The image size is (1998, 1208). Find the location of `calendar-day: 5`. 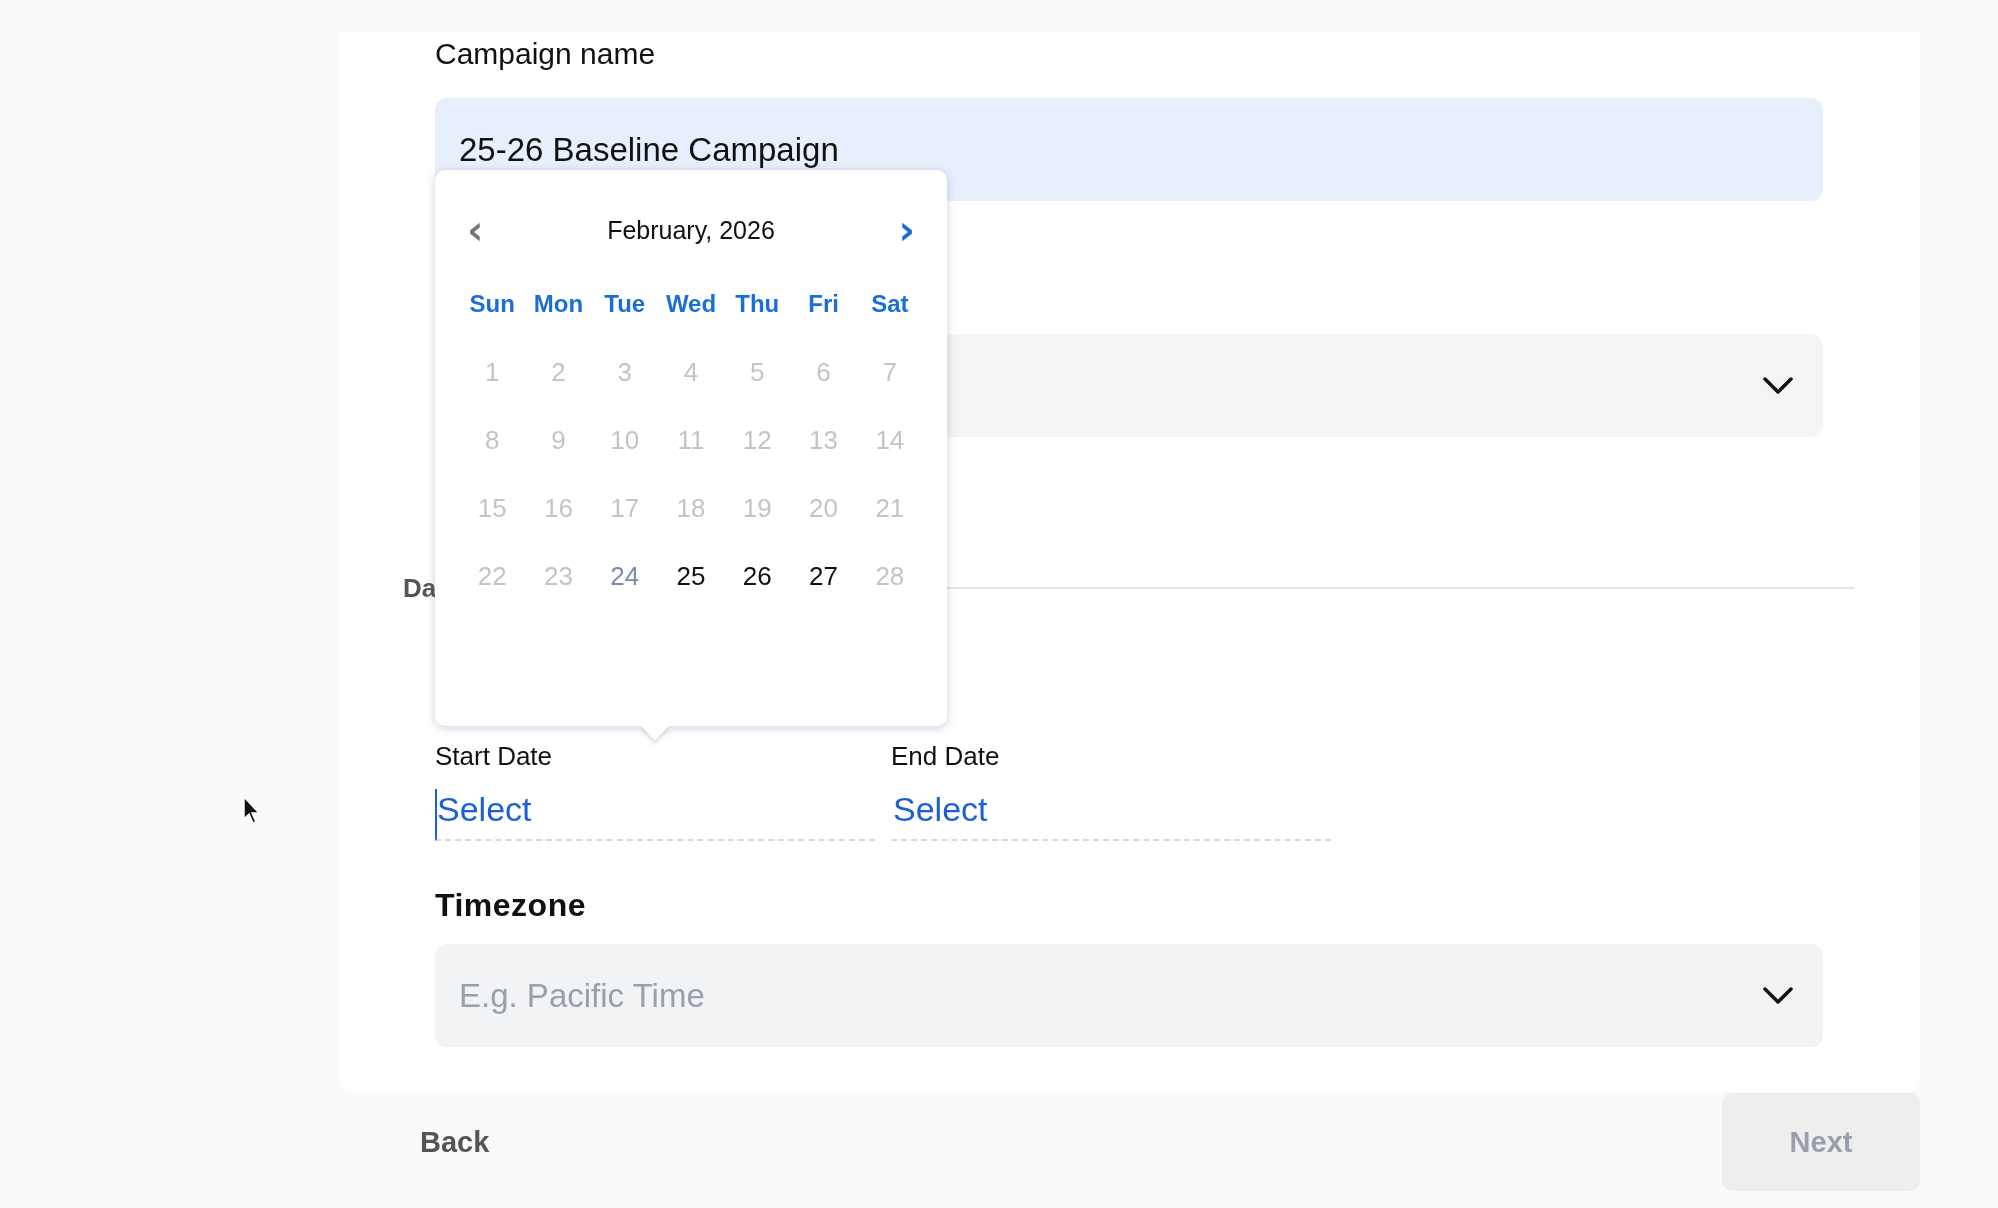

calendar-day: 5 is located at coordinates (757, 372).